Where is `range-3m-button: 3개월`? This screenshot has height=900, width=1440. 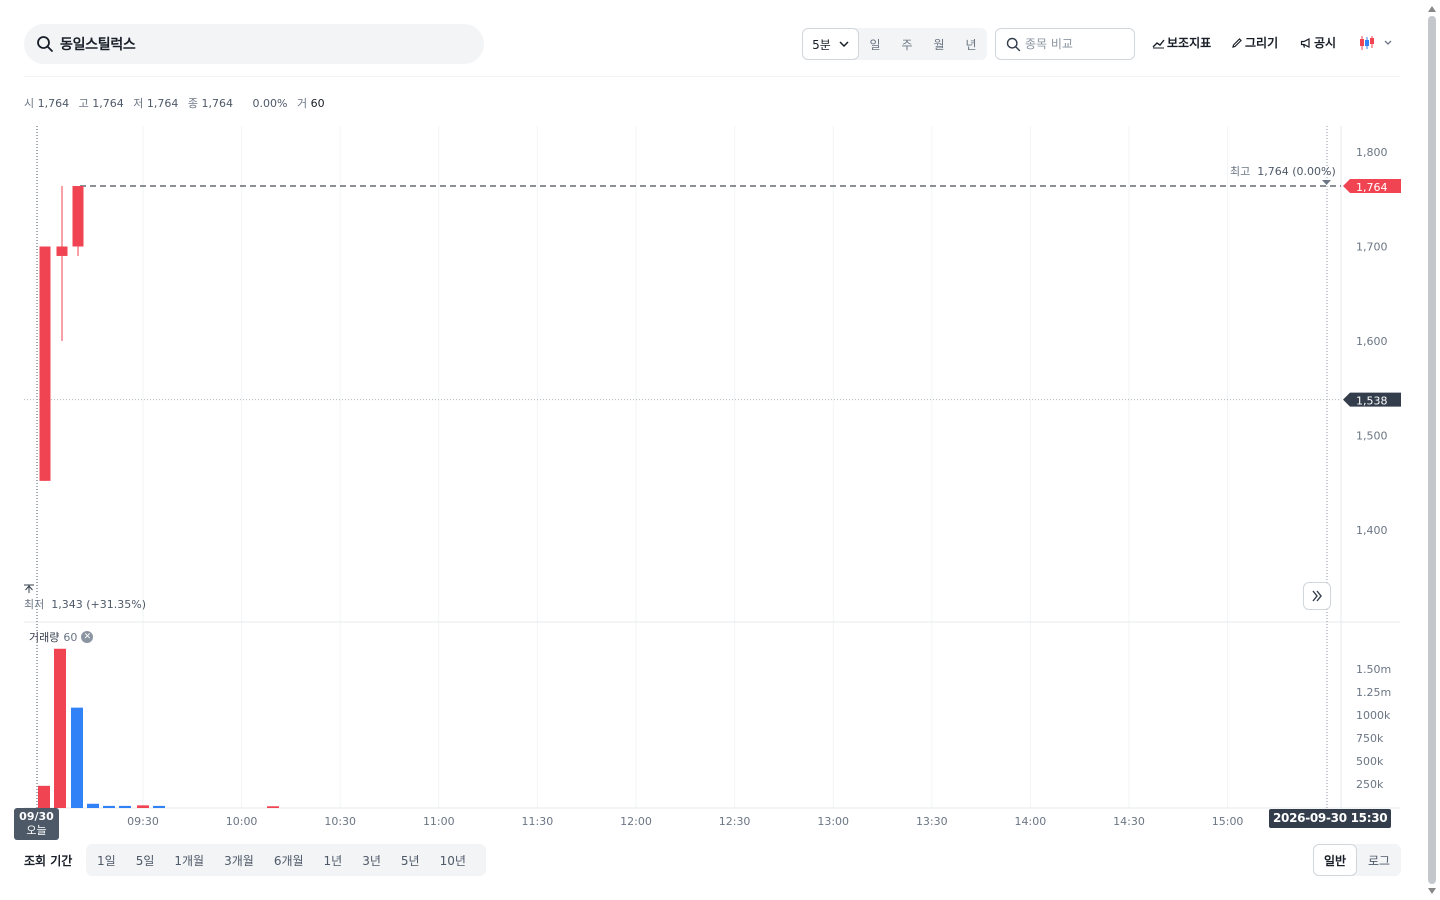 range-3m-button: 3개월 is located at coordinates (239, 860).